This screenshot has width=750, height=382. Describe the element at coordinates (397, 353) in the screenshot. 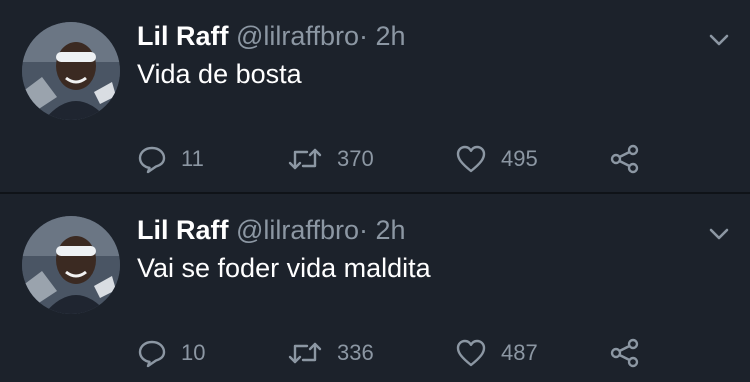

I see `tweet-actions: 10 336 487` at that location.